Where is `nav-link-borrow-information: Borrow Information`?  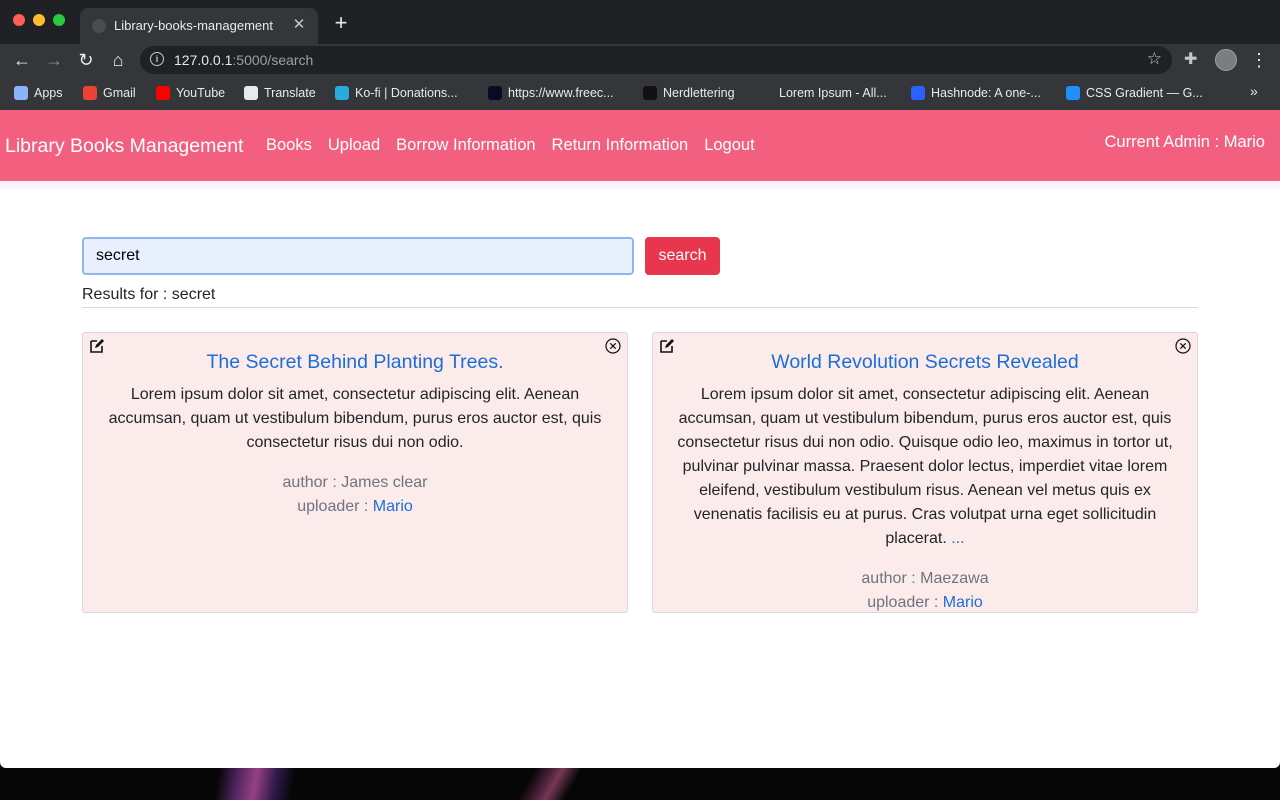
nav-link-borrow-information: Borrow Information is located at coordinates (465, 145).